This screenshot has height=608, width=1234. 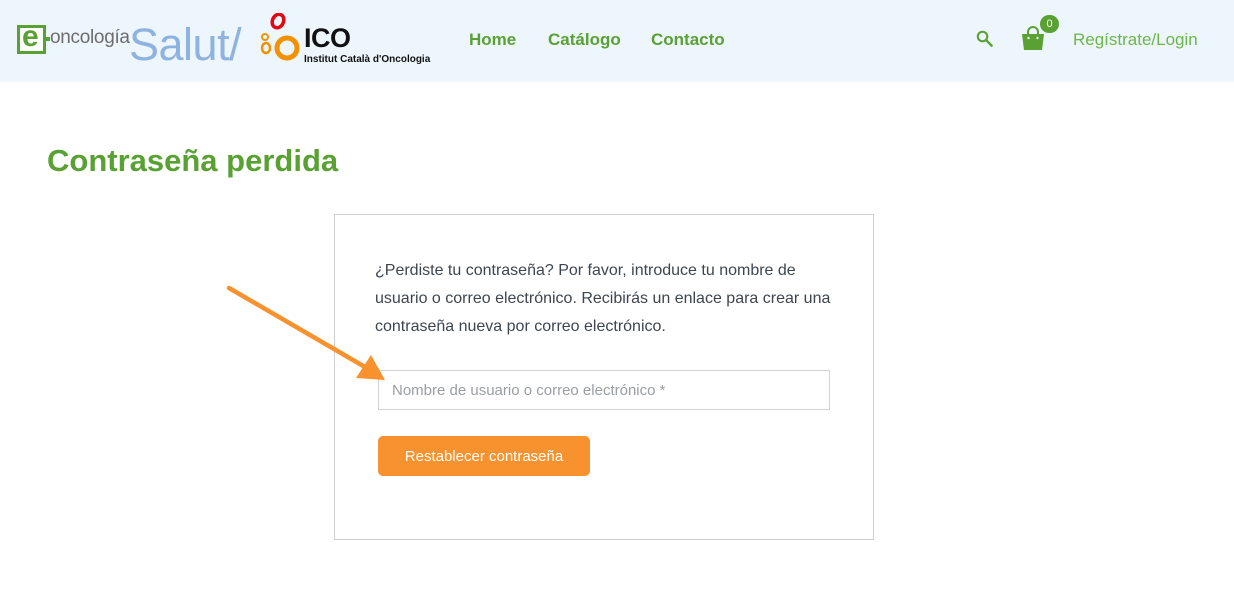 I want to click on nav-home: Home, so click(x=492, y=40).